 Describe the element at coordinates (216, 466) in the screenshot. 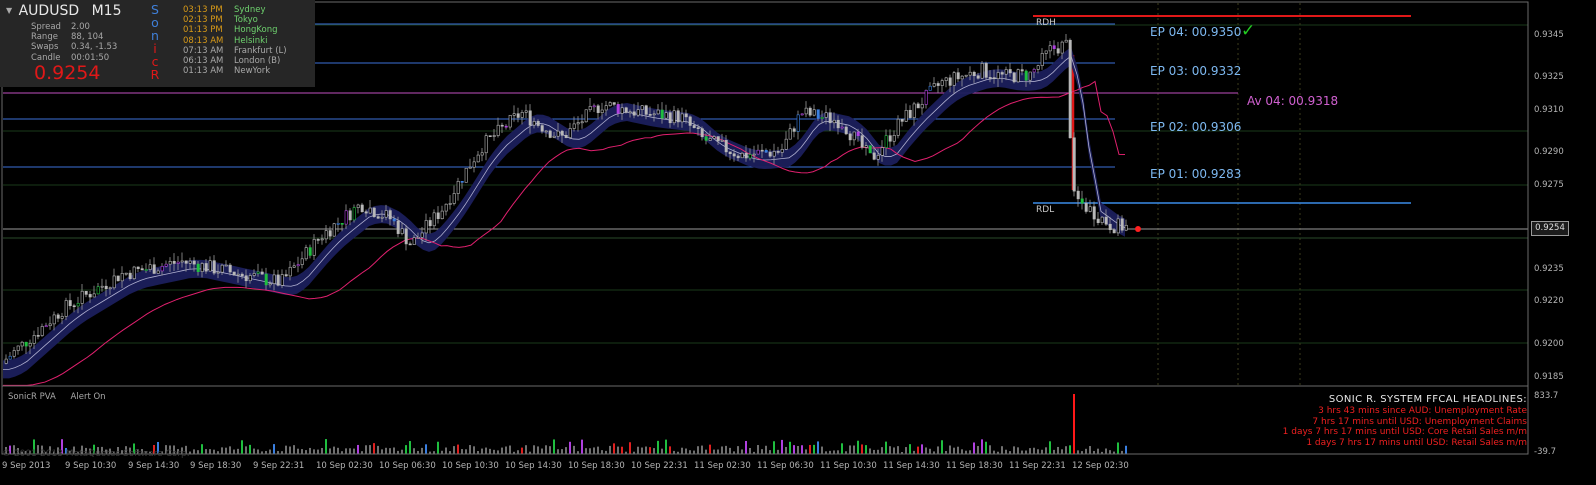

I see `x-tick: 9 Sep 18:30` at that location.